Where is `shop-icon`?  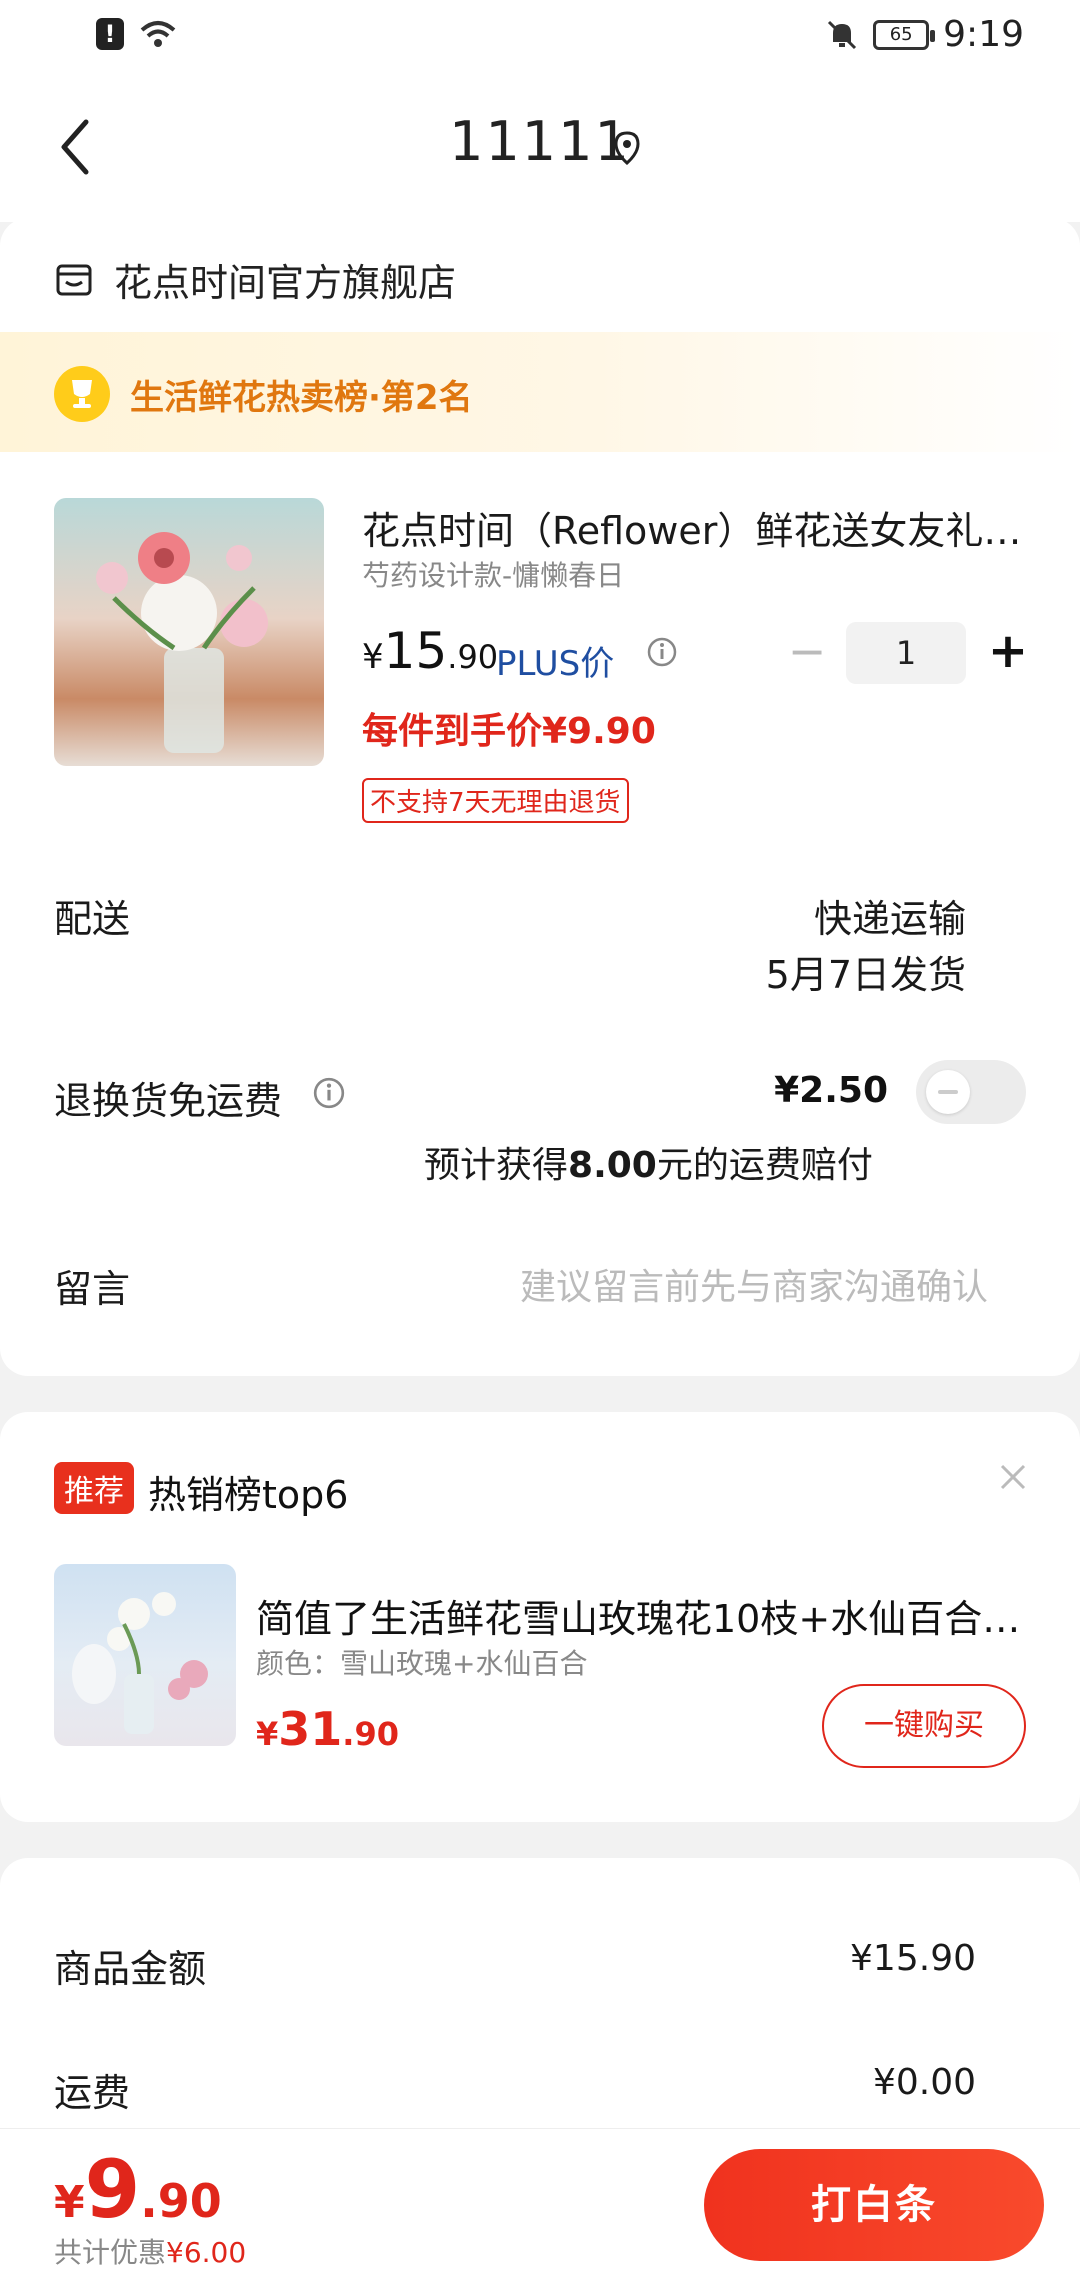 shop-icon is located at coordinates (74, 279).